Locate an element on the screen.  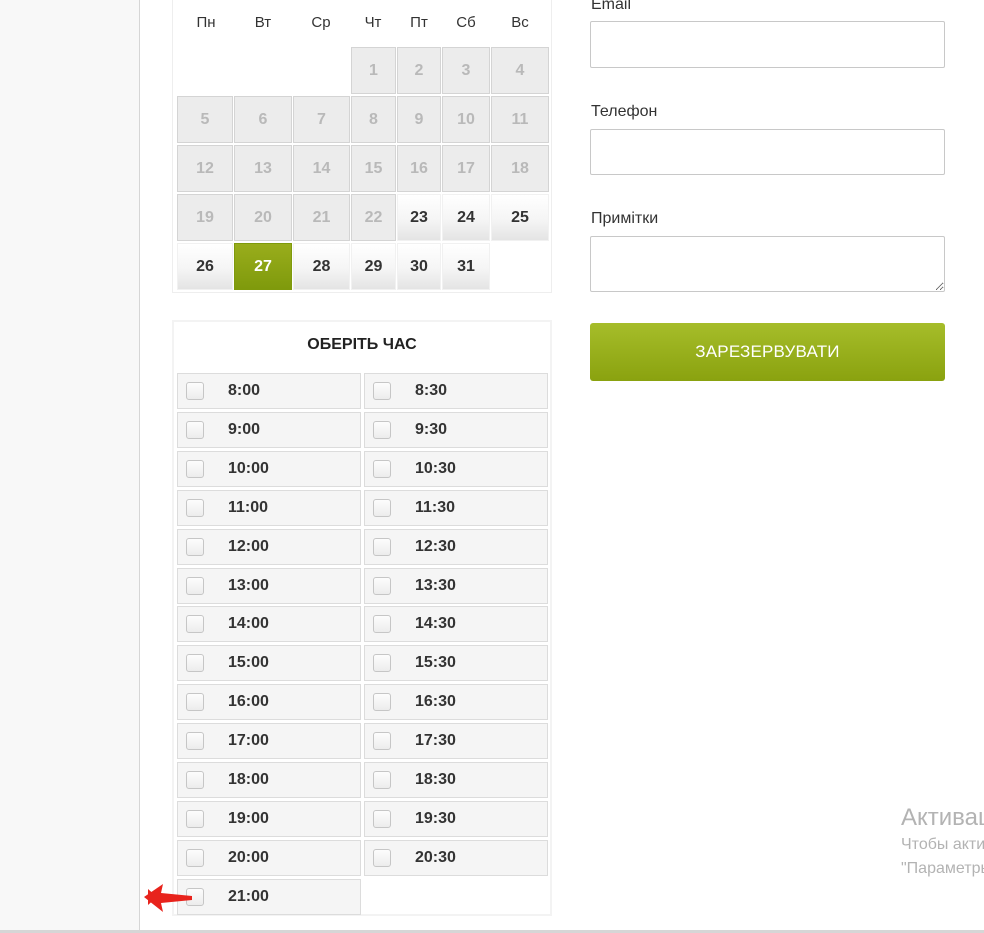
time-slot: 13:30 is located at coordinates (456, 586).